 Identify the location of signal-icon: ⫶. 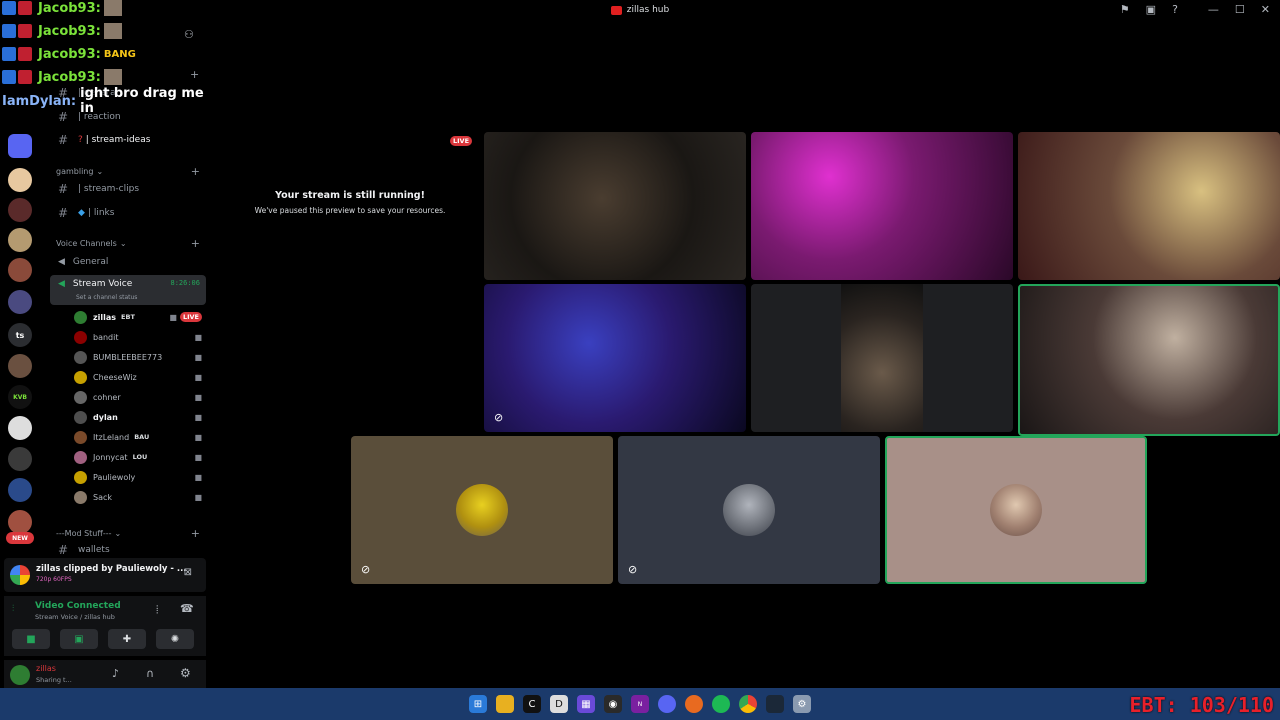
(13, 609).